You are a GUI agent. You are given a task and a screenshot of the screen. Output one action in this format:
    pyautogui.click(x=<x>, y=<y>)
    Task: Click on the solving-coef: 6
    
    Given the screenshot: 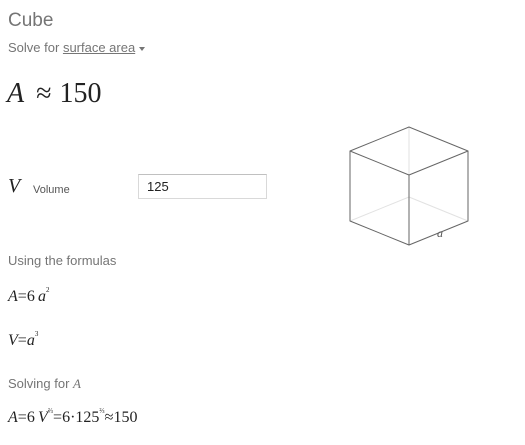 What is the action you would take?
    pyautogui.click(x=30, y=417)
    